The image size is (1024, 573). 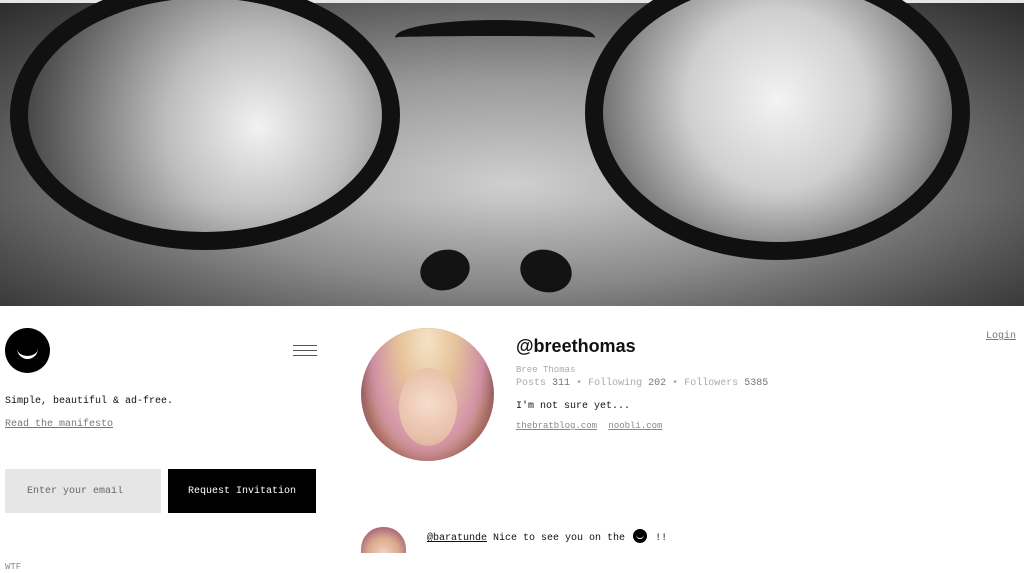 I want to click on profile-links: thebratblog.com noobli.com, so click(x=592, y=426).